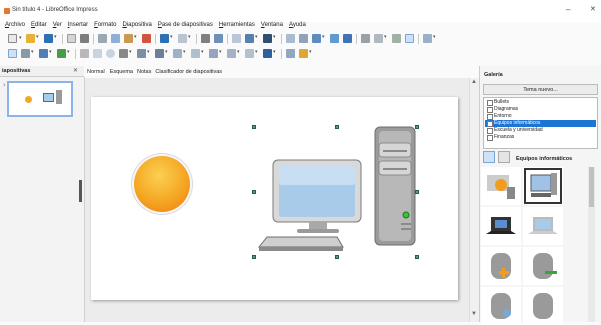 The width and height of the screenshot is (601, 325). I want to click on minimize-button: –, so click(568, 9).